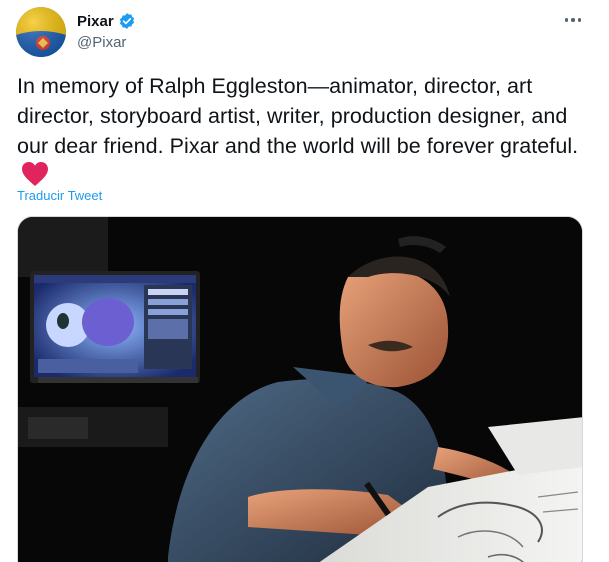  I want to click on translate-tweet-link: Traducir Tweet, so click(59, 195).